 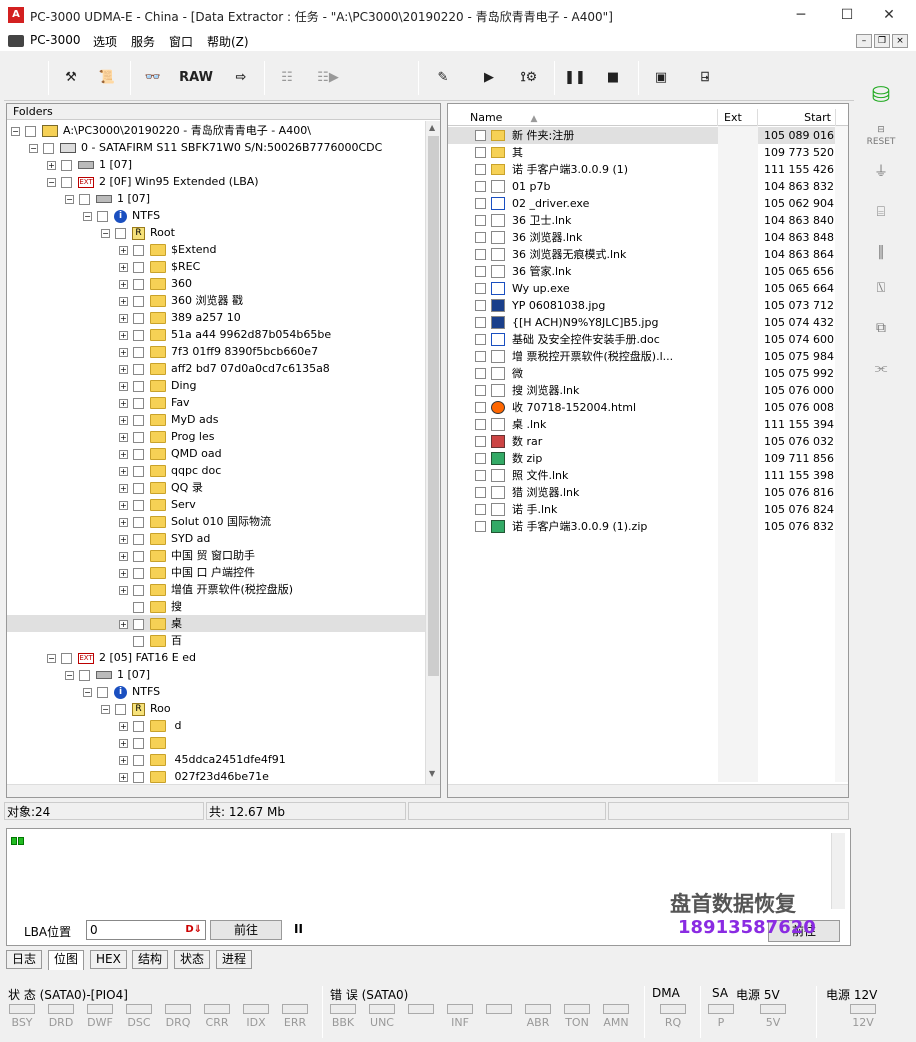 I want to click on maximize-button: ☐, so click(x=847, y=15).